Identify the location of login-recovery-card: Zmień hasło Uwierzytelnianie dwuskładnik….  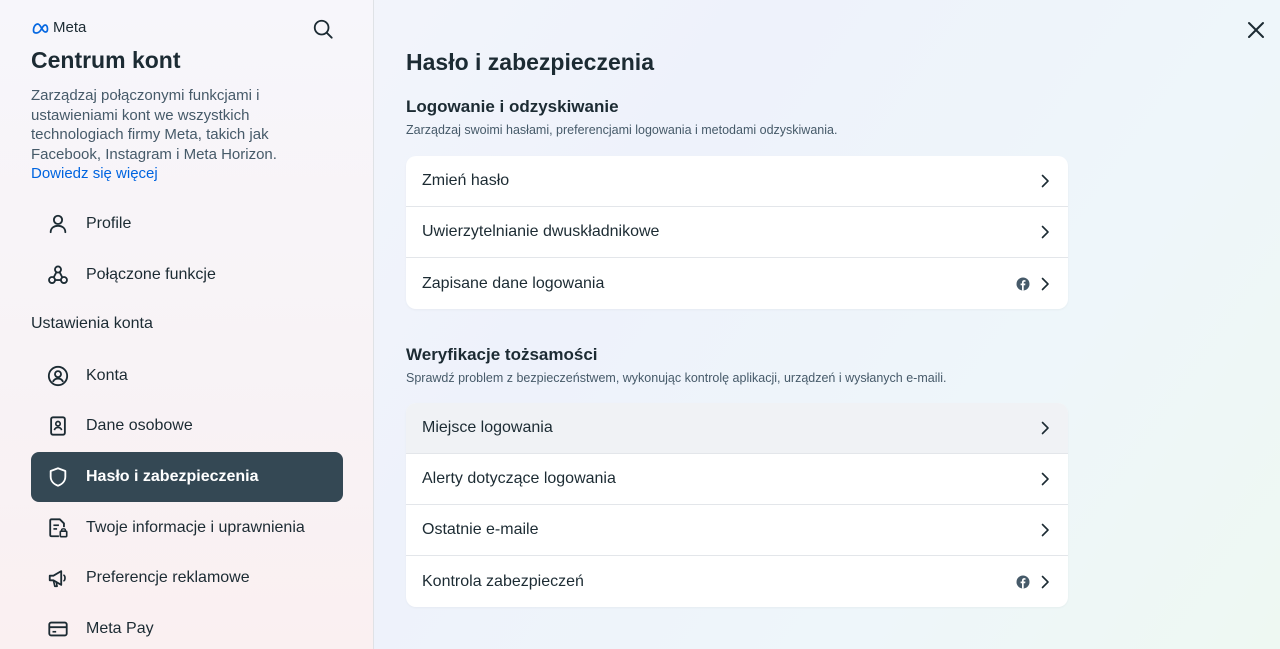
(737, 232).